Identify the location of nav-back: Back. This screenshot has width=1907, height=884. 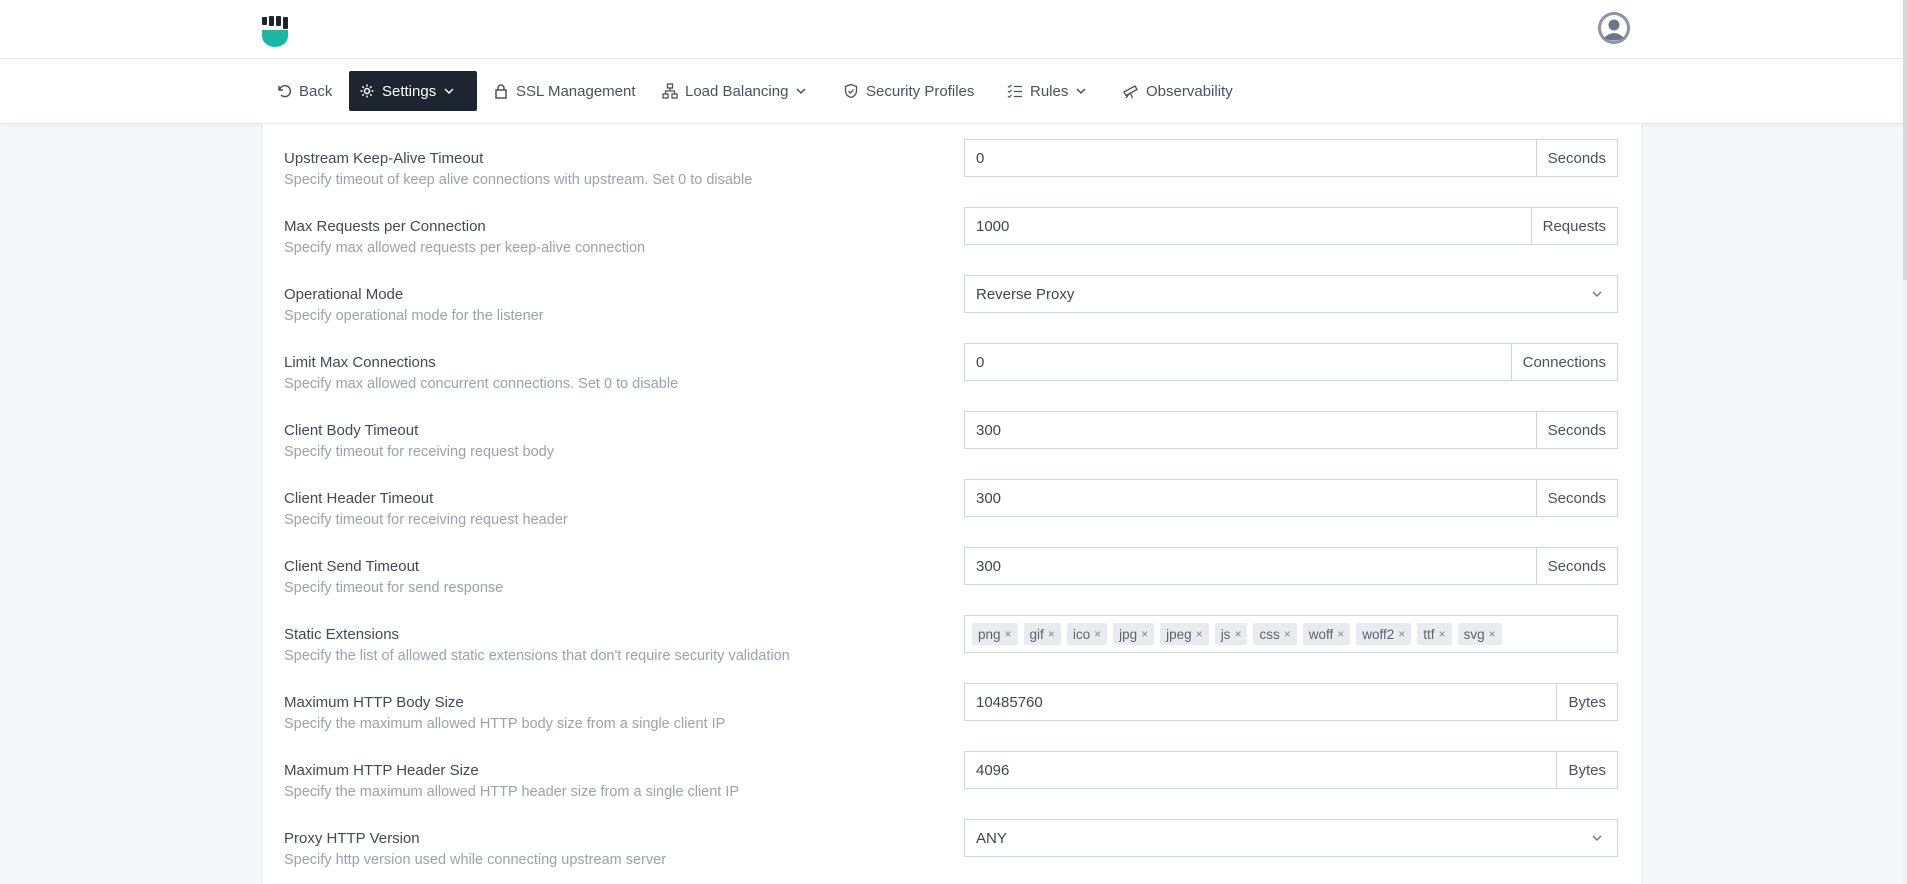
(304, 91).